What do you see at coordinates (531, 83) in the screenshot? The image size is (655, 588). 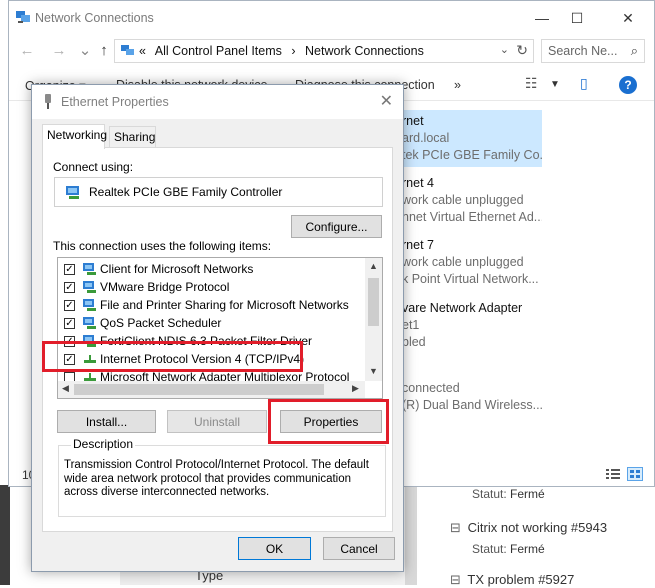 I see `change-view-icon: ☷` at bounding box center [531, 83].